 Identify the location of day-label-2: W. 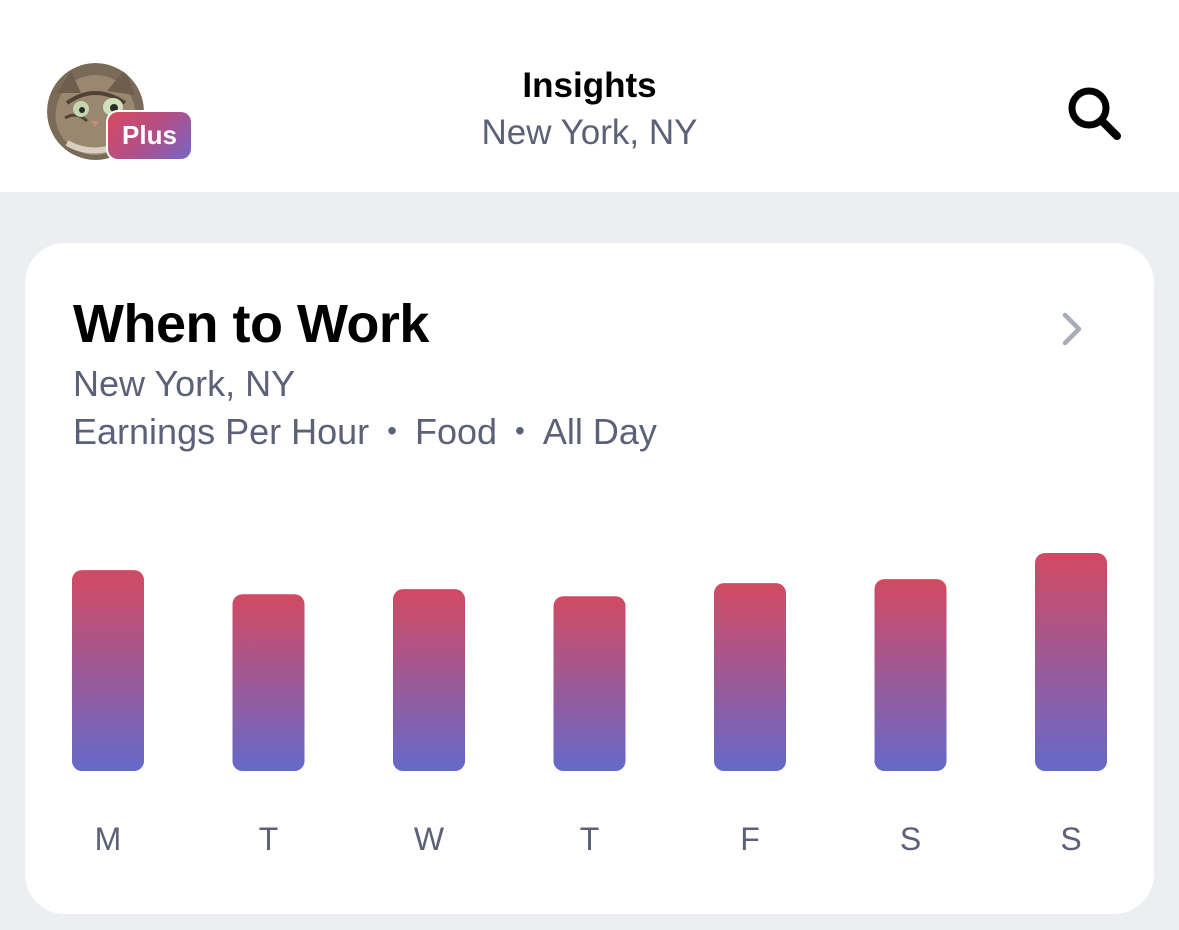
(429, 839).